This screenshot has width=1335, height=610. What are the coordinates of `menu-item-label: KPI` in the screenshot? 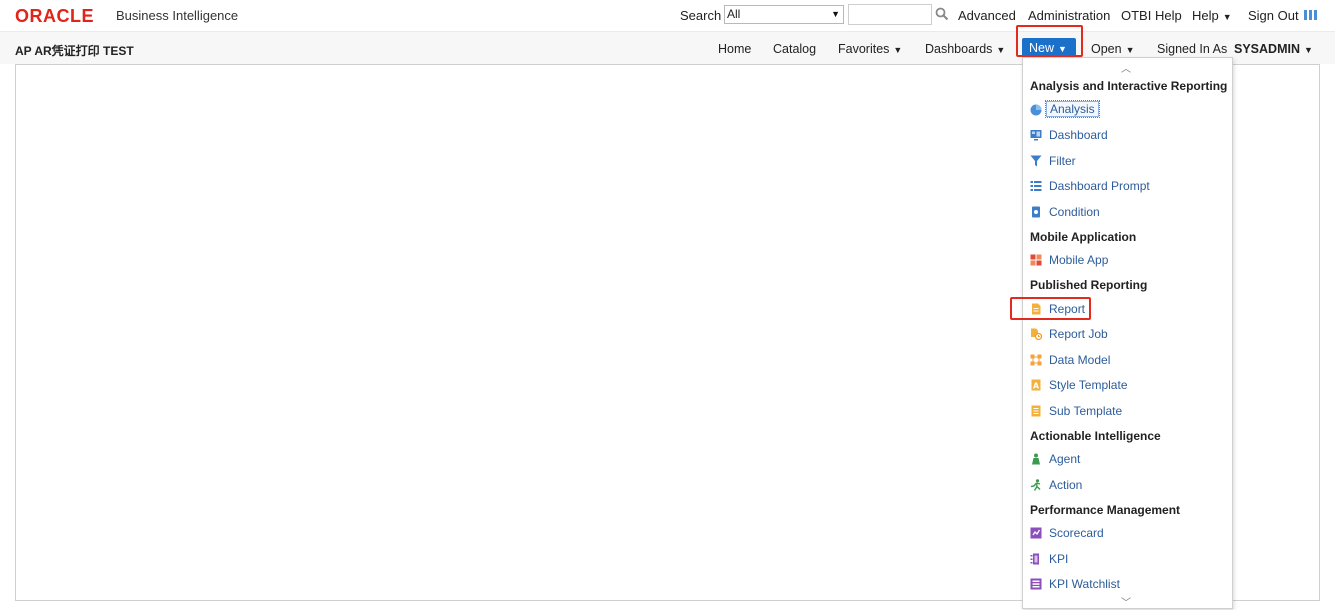 It's located at (1059, 559).